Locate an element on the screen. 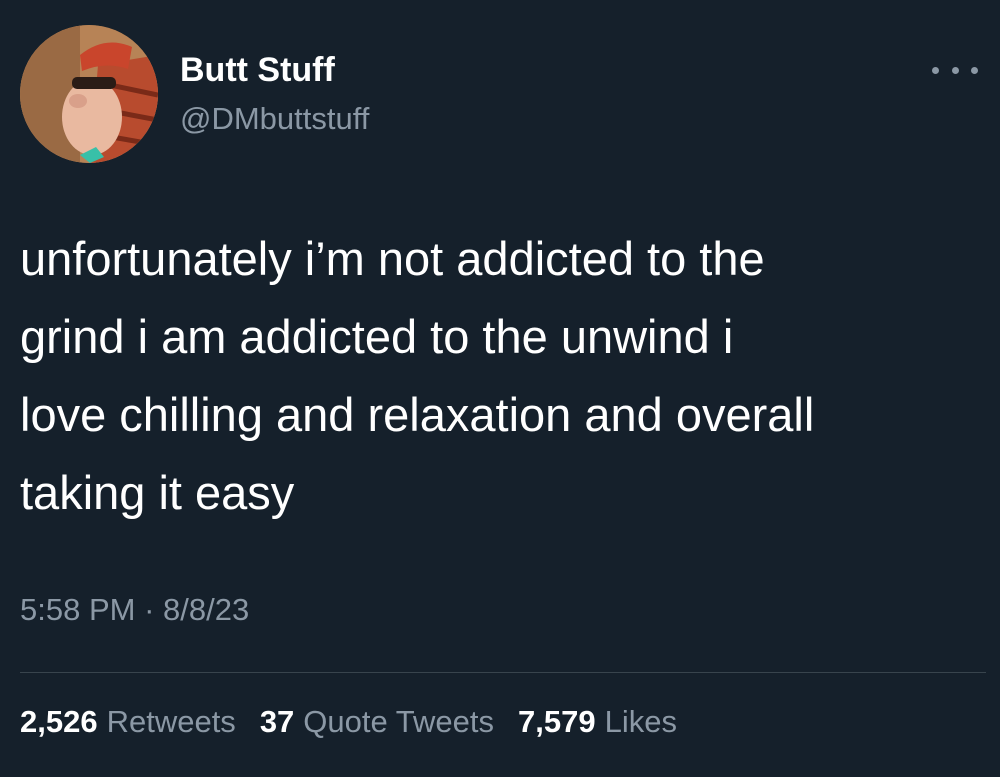 Image resolution: width=1000 pixels, height=777 pixels. tweet-date: 8/8/23 is located at coordinates (206, 609).